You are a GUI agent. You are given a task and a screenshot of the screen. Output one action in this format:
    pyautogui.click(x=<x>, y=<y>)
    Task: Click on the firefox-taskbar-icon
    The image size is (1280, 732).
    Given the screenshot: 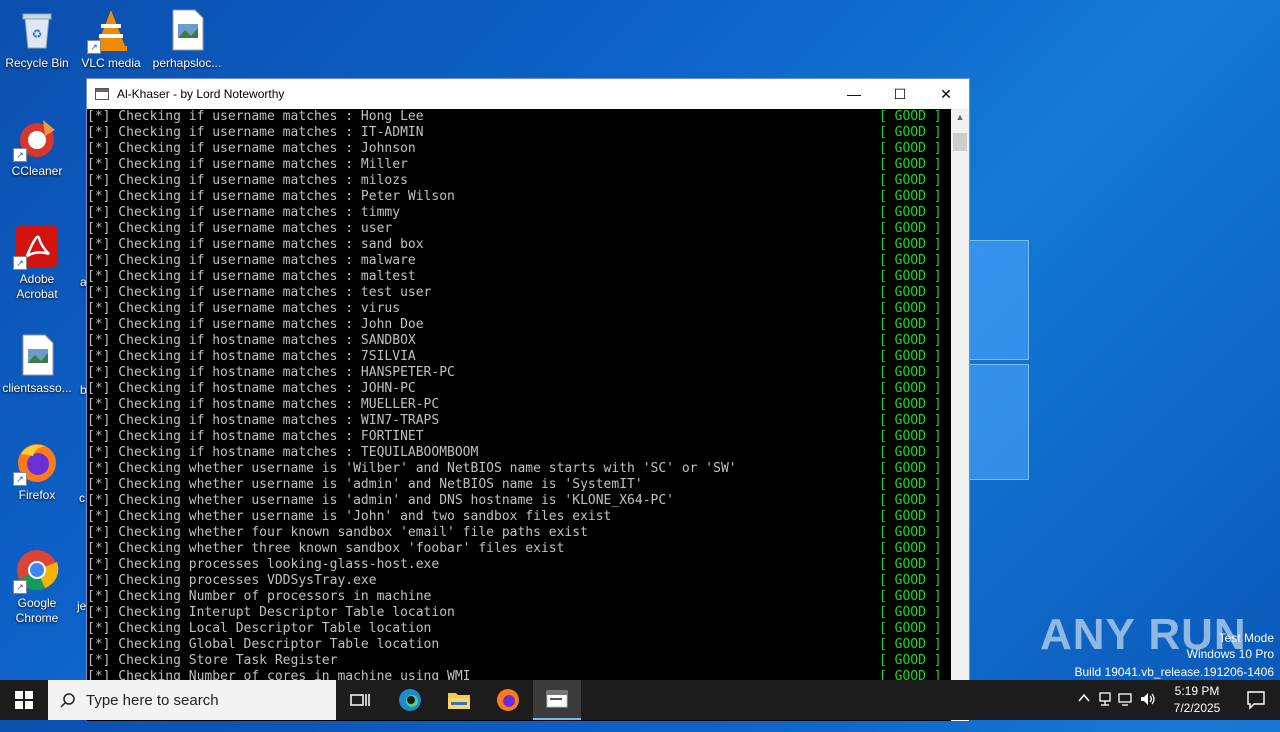 What is the action you would take?
    pyautogui.click(x=508, y=700)
    